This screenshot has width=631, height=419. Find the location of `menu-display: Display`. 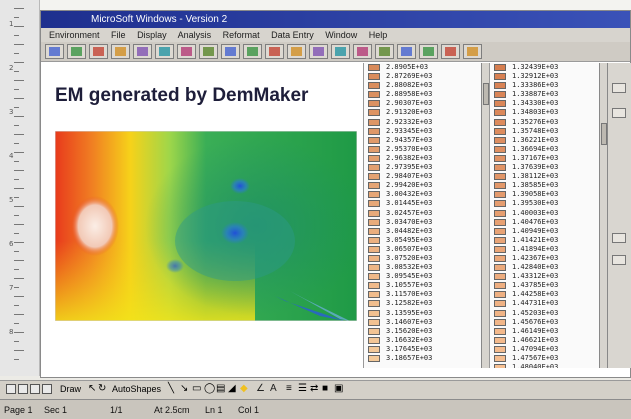

menu-display: Display is located at coordinates (152, 35).